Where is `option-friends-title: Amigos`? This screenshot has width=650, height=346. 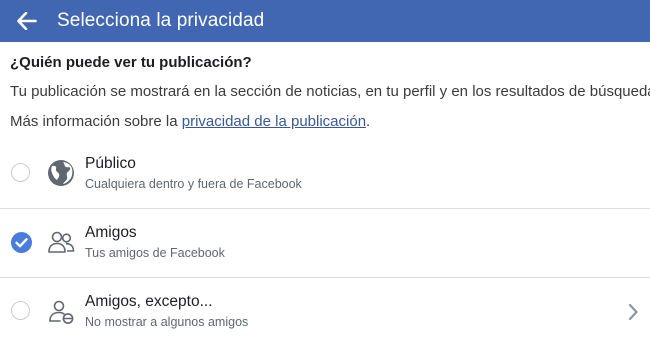 option-friends-title: Amigos is located at coordinates (111, 232).